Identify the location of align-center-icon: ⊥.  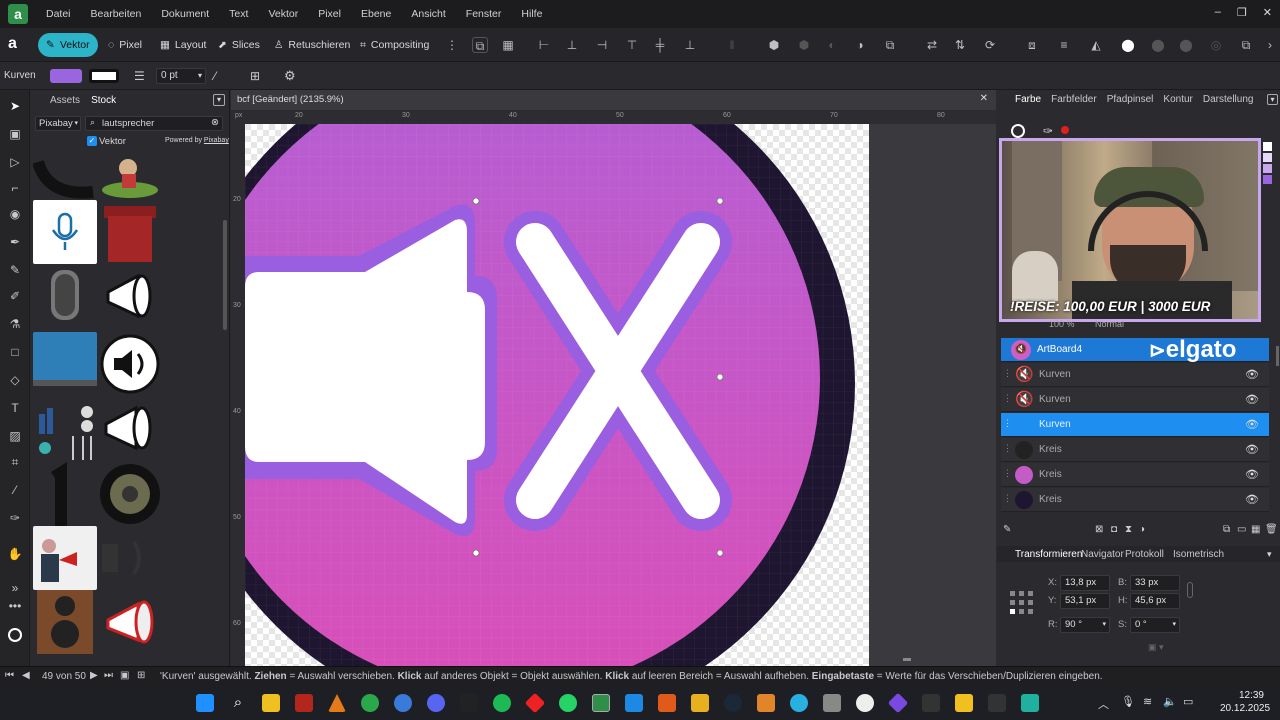
(572, 45).